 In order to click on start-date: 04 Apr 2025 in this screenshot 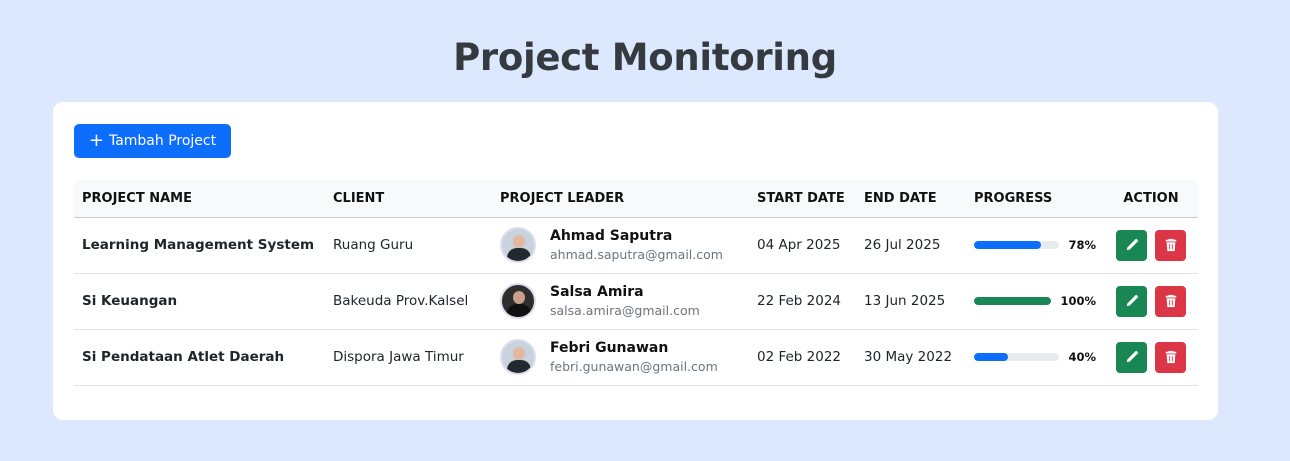, I will do `click(799, 245)`.